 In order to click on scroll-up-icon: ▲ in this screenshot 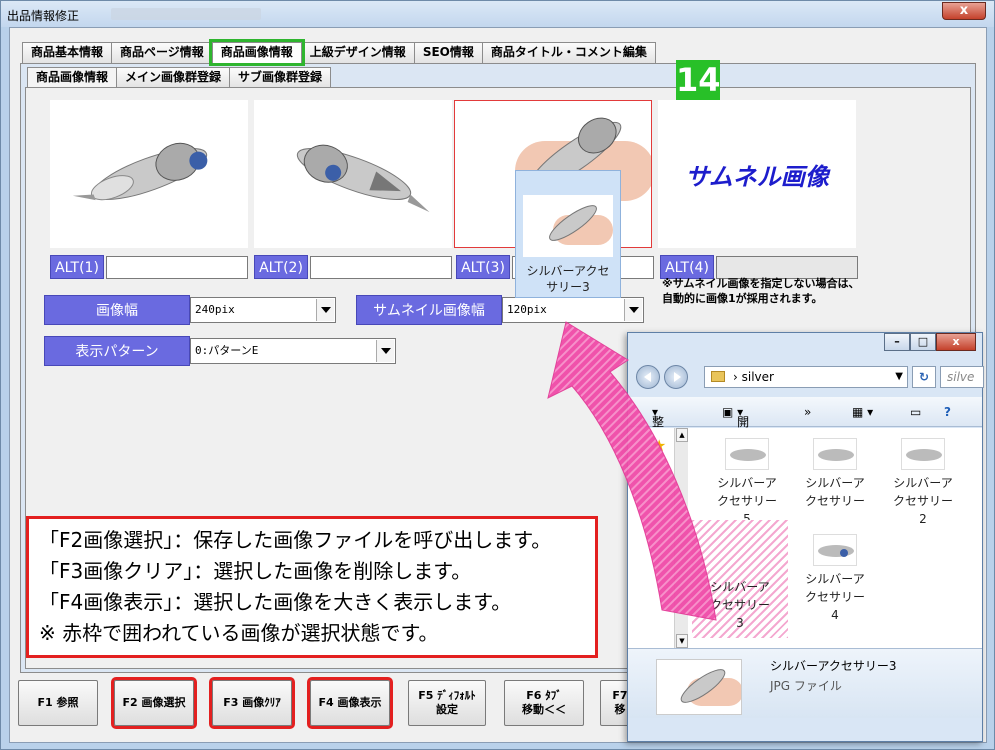, I will do `click(682, 435)`.